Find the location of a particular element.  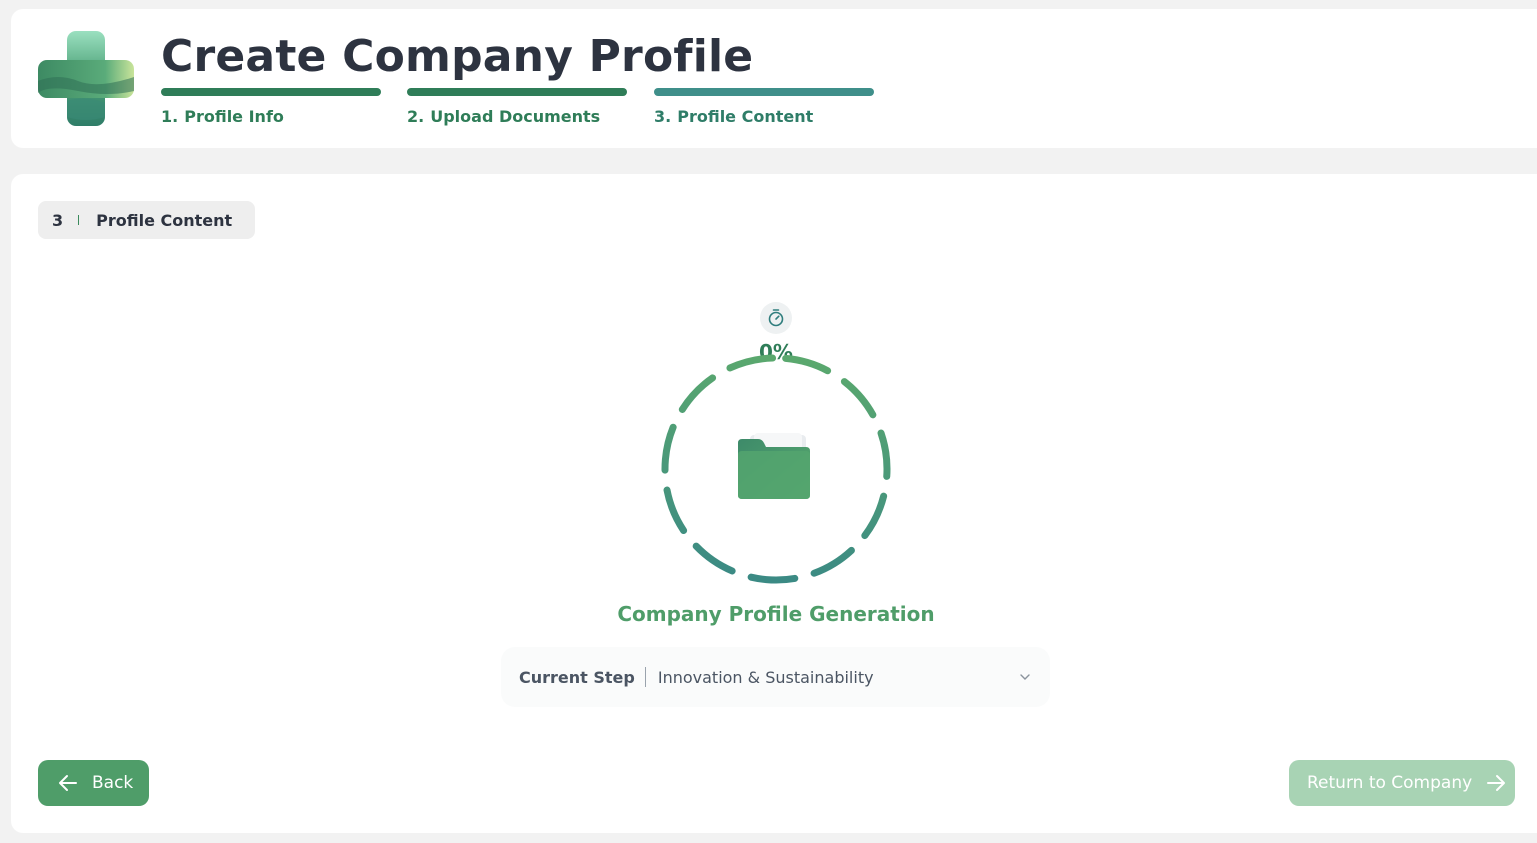

return-button-label: Return to Company is located at coordinates (1390, 783).